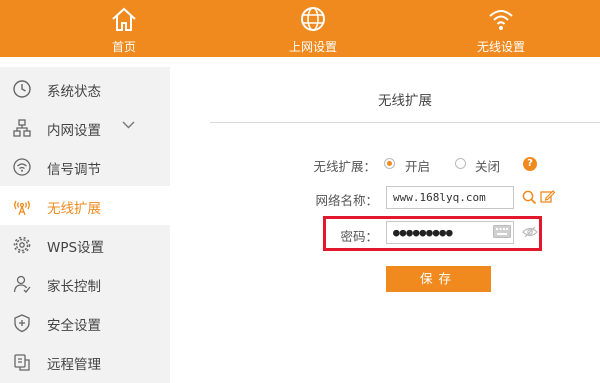 This screenshot has width=600, height=383. Describe the element at coordinates (74, 365) in the screenshot. I see `sidebar-item-label: 远程管理` at that location.